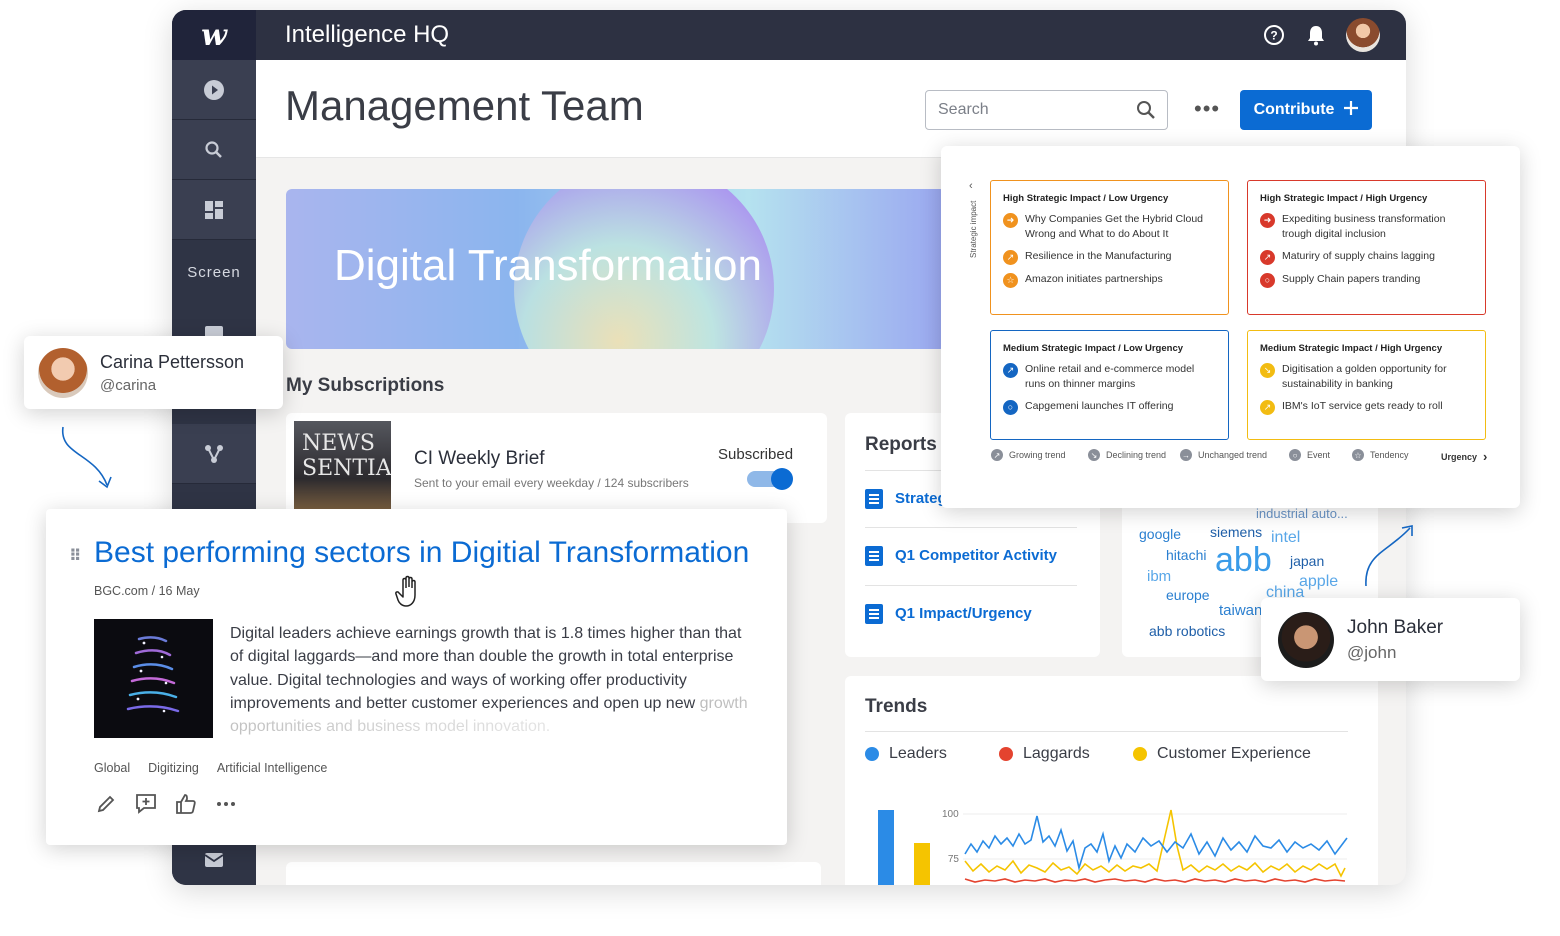 The image size is (1560, 936). I want to click on play-icon, so click(214, 90).